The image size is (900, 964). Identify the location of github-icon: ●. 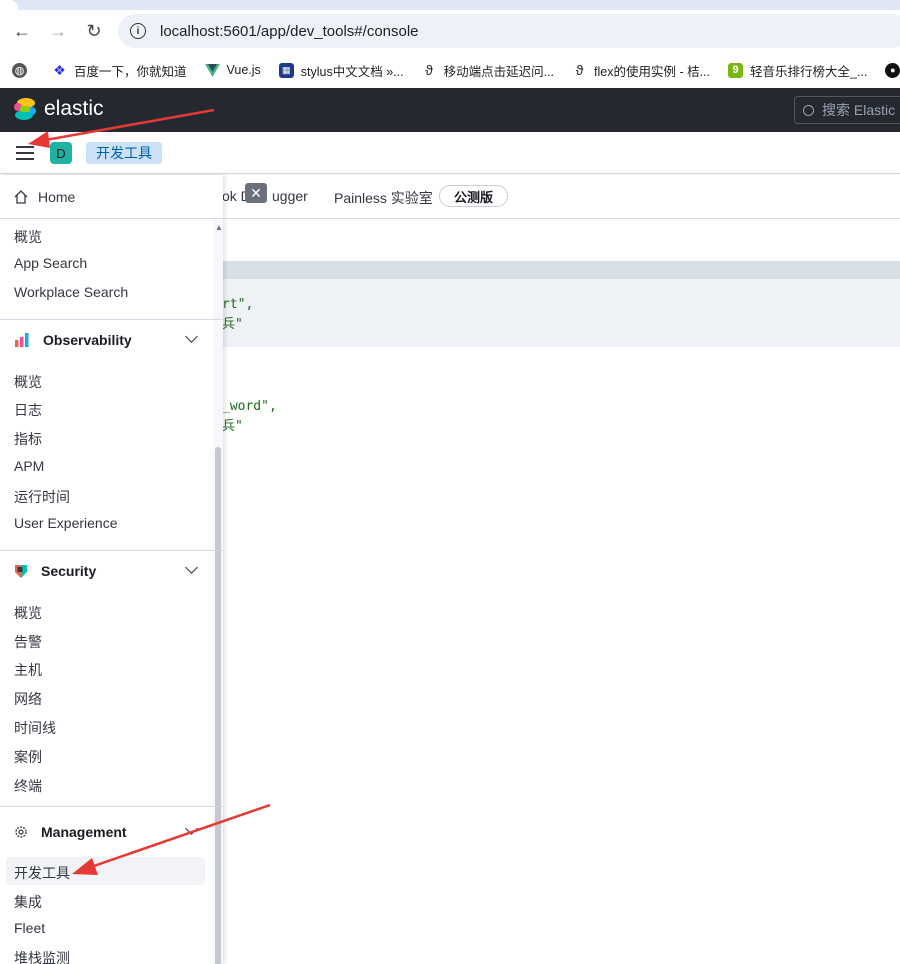
(892, 70).